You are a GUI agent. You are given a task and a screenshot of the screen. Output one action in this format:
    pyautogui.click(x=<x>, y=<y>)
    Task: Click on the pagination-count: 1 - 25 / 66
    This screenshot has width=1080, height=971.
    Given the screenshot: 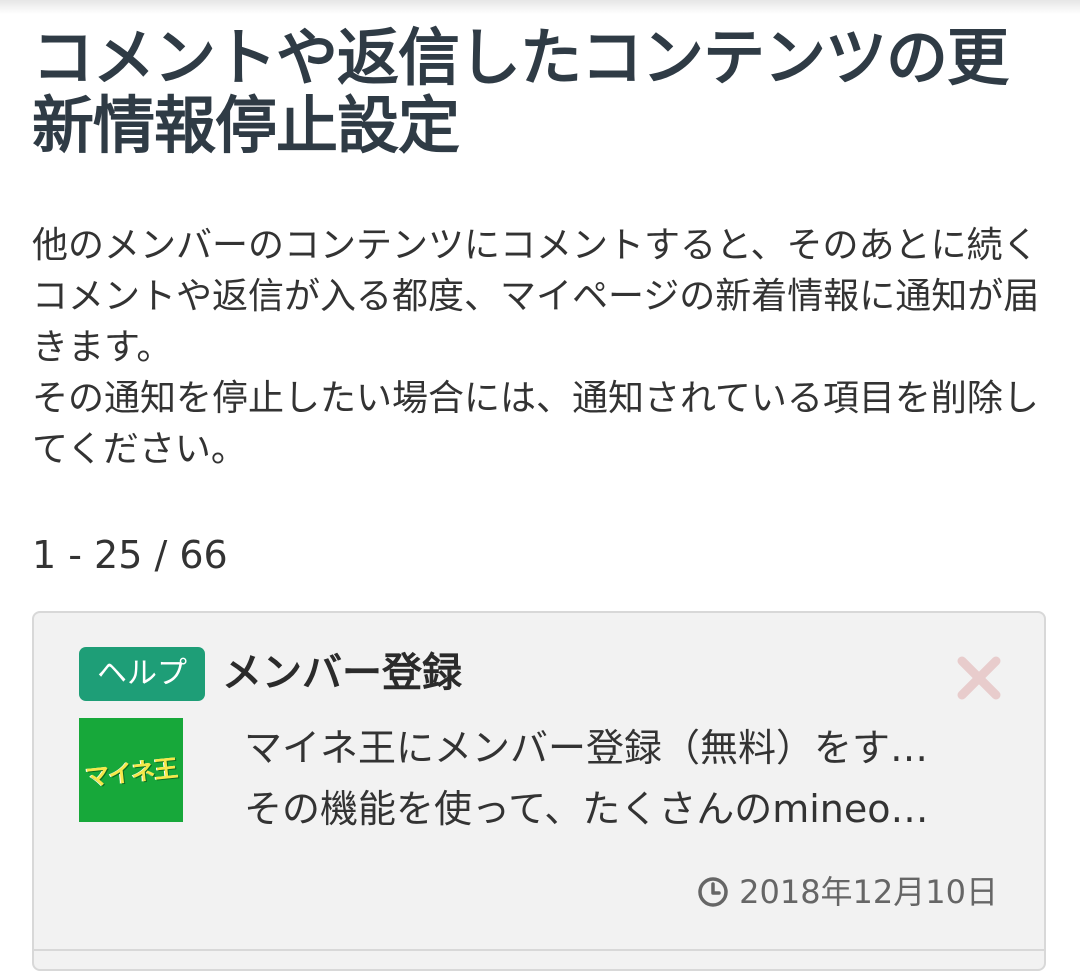 What is the action you would take?
    pyautogui.click(x=130, y=555)
    